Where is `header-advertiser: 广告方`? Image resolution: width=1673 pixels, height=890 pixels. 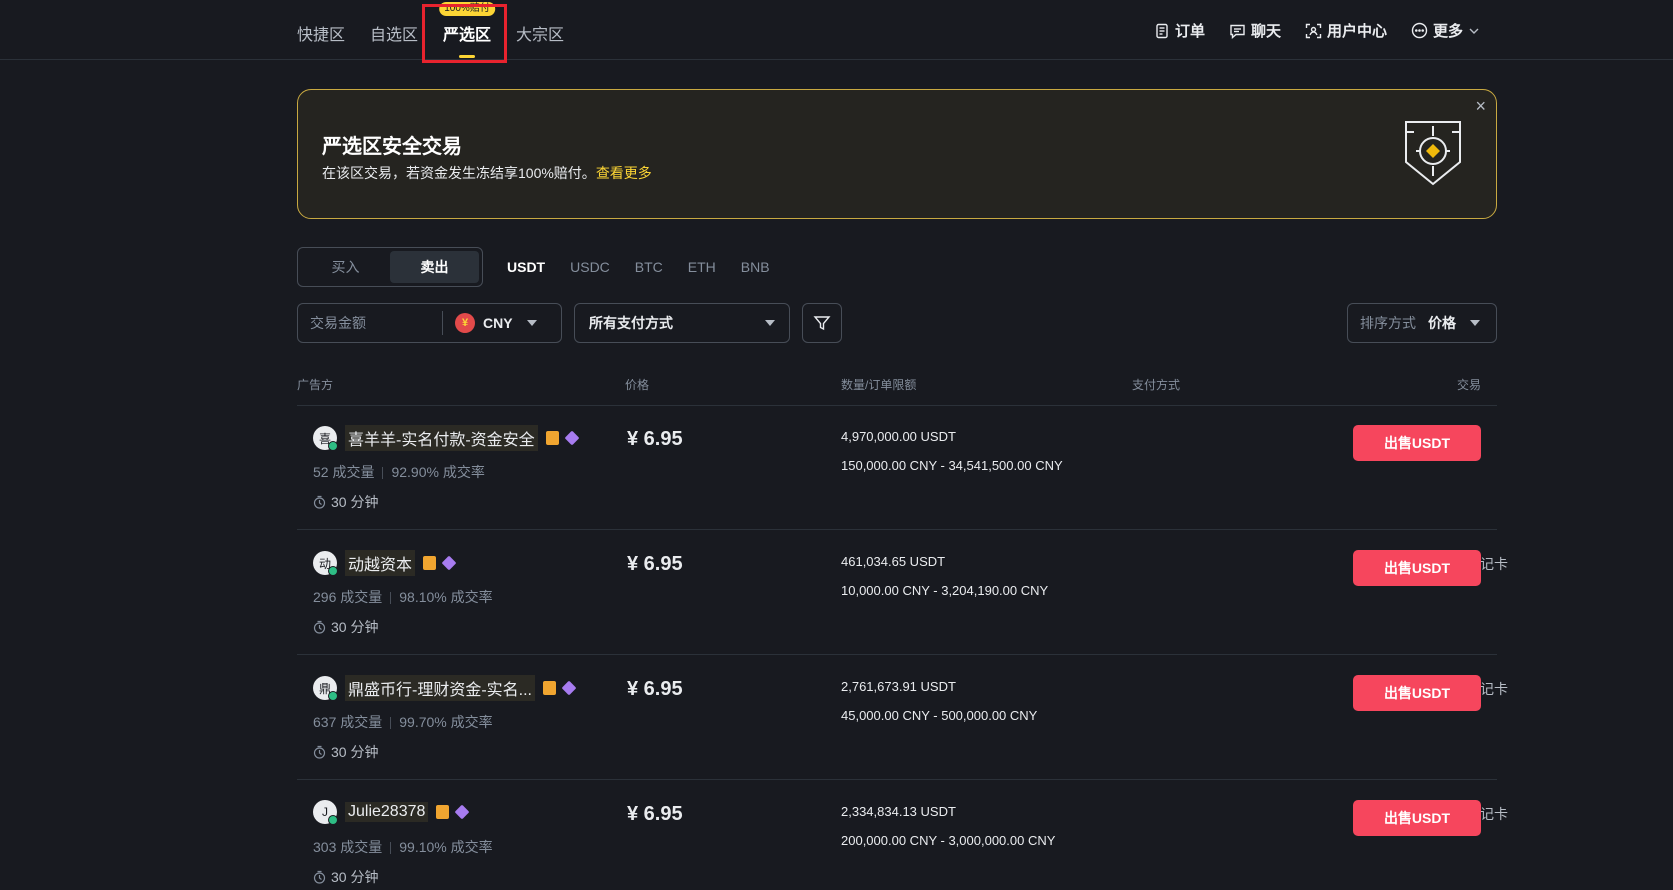 header-advertiser: 广告方 is located at coordinates (315, 385).